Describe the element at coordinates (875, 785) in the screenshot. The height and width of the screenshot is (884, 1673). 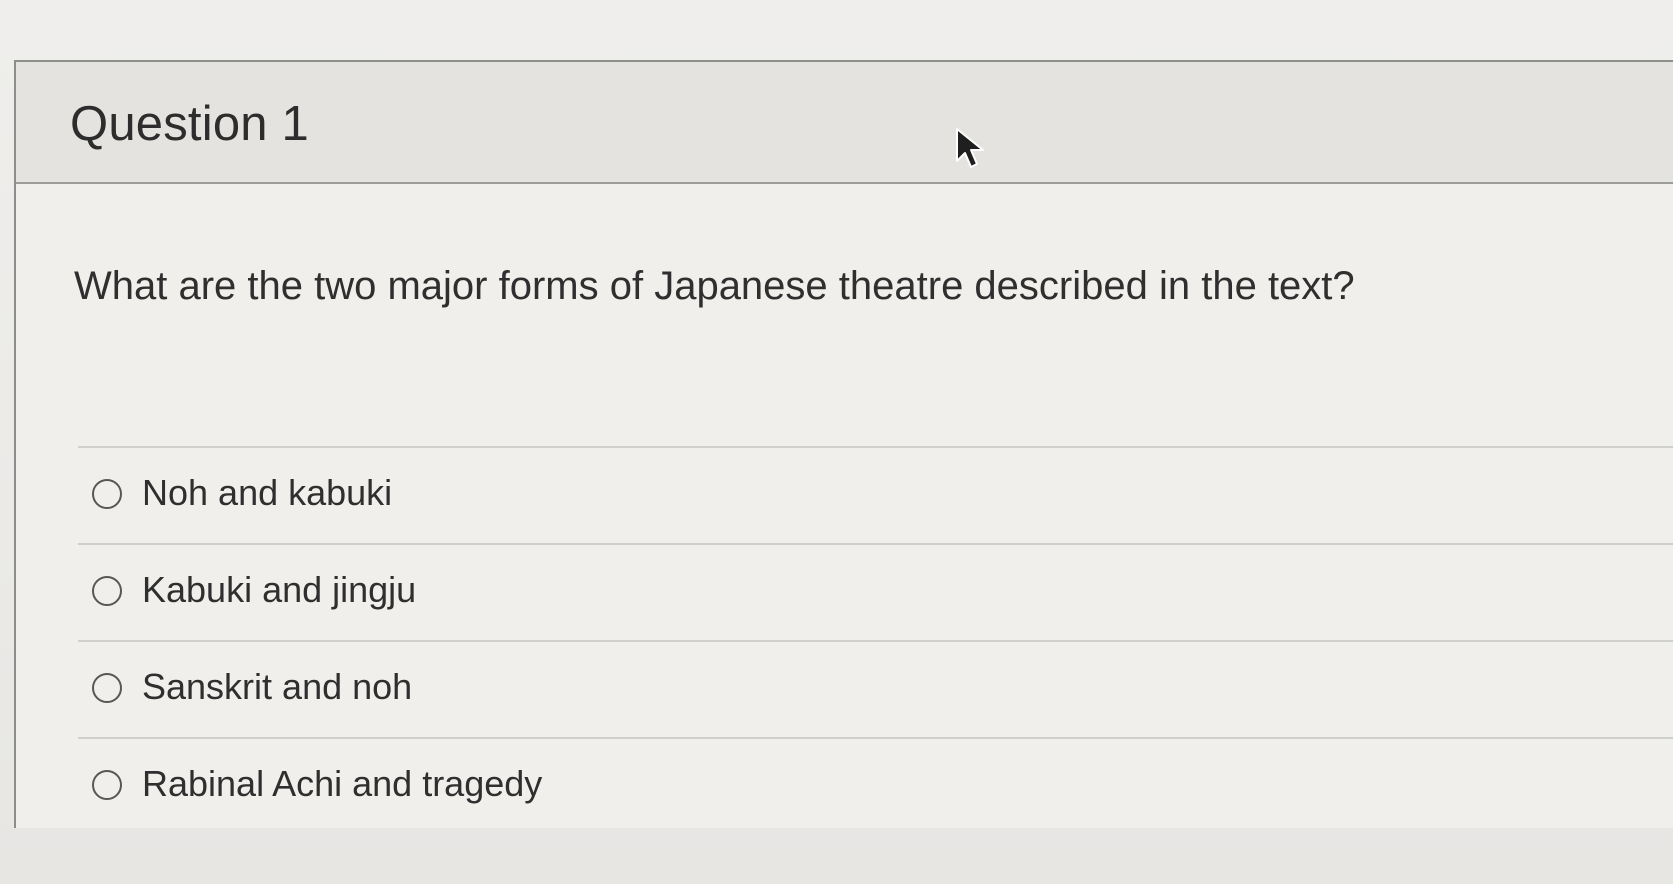
I see `answer-option: Rabinal Achi and tragedy` at that location.